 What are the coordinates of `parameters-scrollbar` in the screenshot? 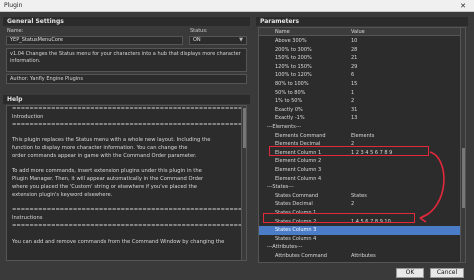 It's located at (462, 145).